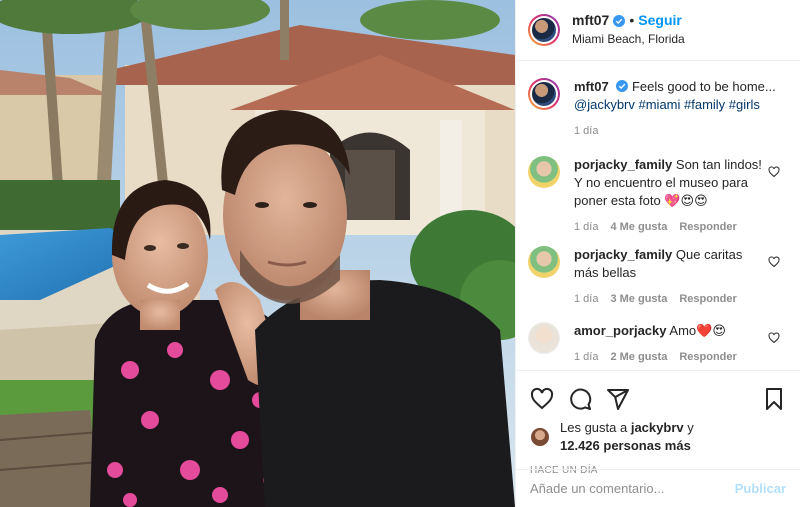 The height and width of the screenshot is (507, 800). Describe the element at coordinates (618, 399) in the screenshot. I see `share-send-icon` at that location.